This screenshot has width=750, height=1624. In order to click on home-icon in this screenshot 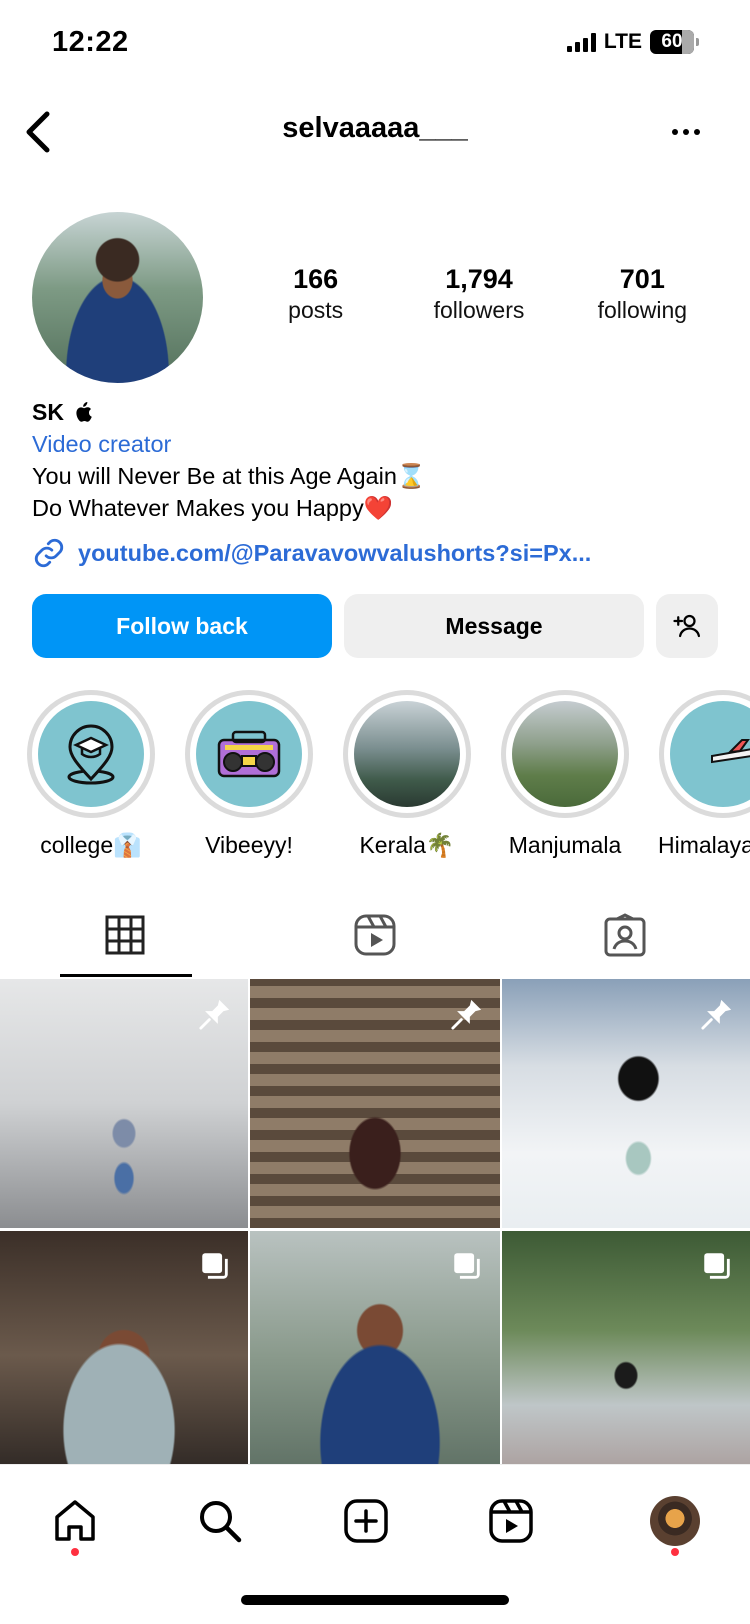, I will do `click(75, 1520)`.